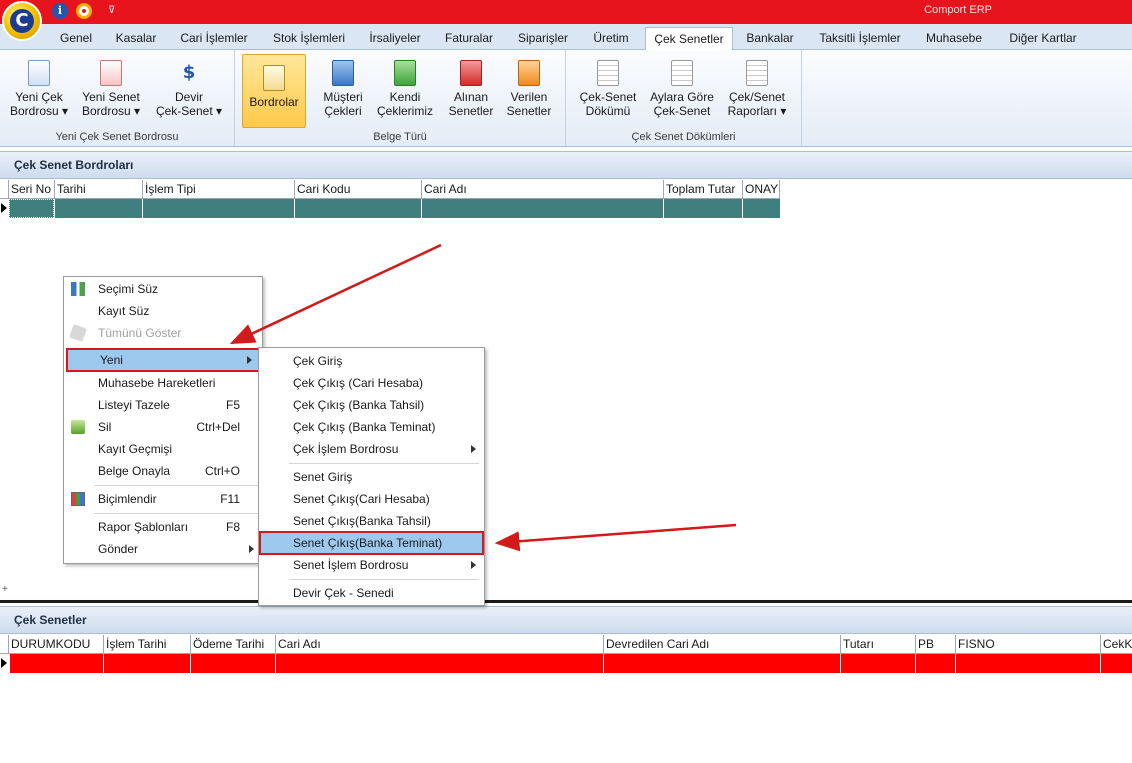 The image size is (1132, 763). I want to click on tab-irsaliyeler: İrsaliyeler, so click(395, 39).